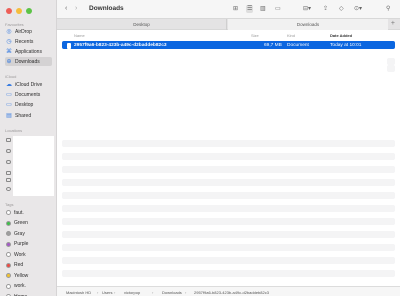 This screenshot has width=400, height=296. I want to click on column-header-bar: Name Size Kind Date Added, so click(228, 35).